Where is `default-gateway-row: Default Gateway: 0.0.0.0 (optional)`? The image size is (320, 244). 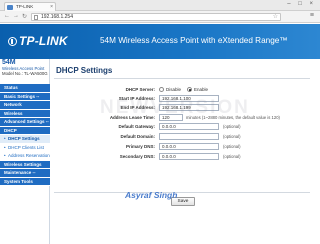
default-gateway-row: Default Gateway: 0.0.0.0 (optional) is located at coordinates (185, 127).